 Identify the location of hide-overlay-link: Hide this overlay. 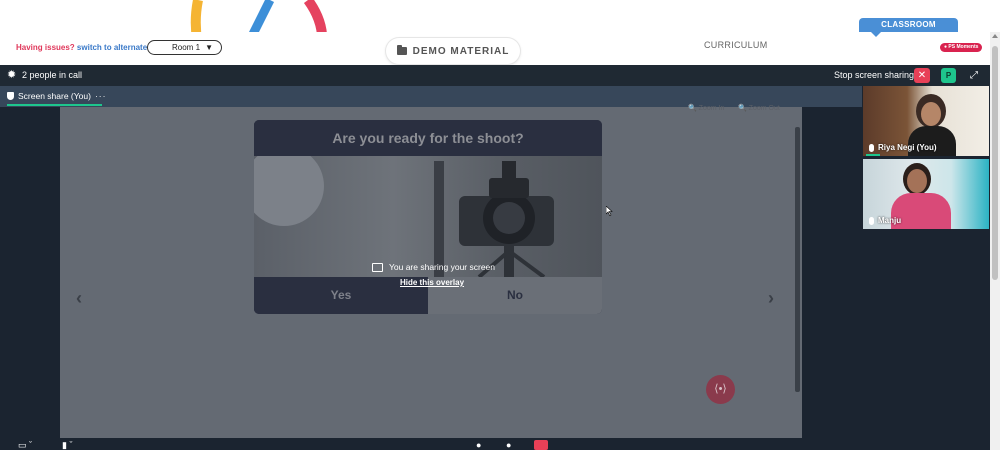
(432, 282).